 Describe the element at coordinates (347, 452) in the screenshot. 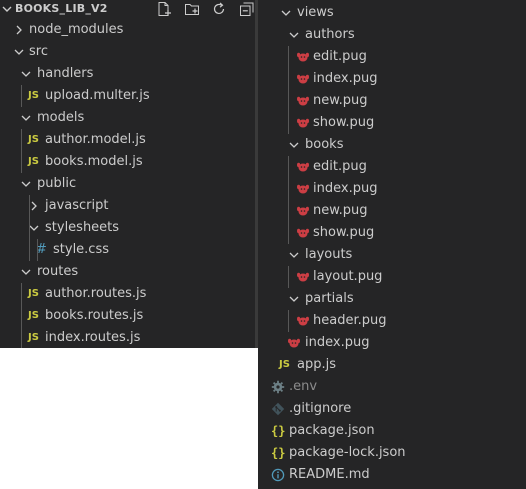

I see `tree-item-label: package-lock.json` at that location.